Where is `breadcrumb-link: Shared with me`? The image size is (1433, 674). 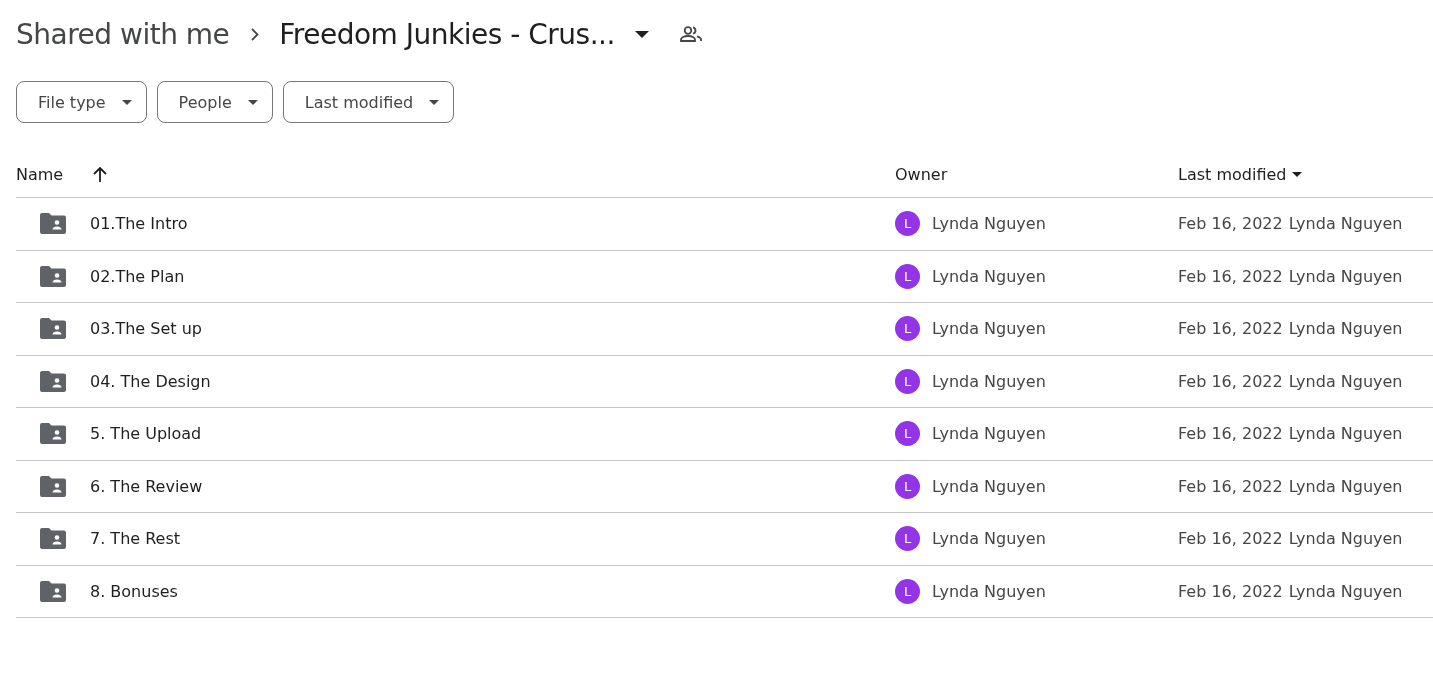
breadcrumb-link: Shared with me is located at coordinates (123, 34).